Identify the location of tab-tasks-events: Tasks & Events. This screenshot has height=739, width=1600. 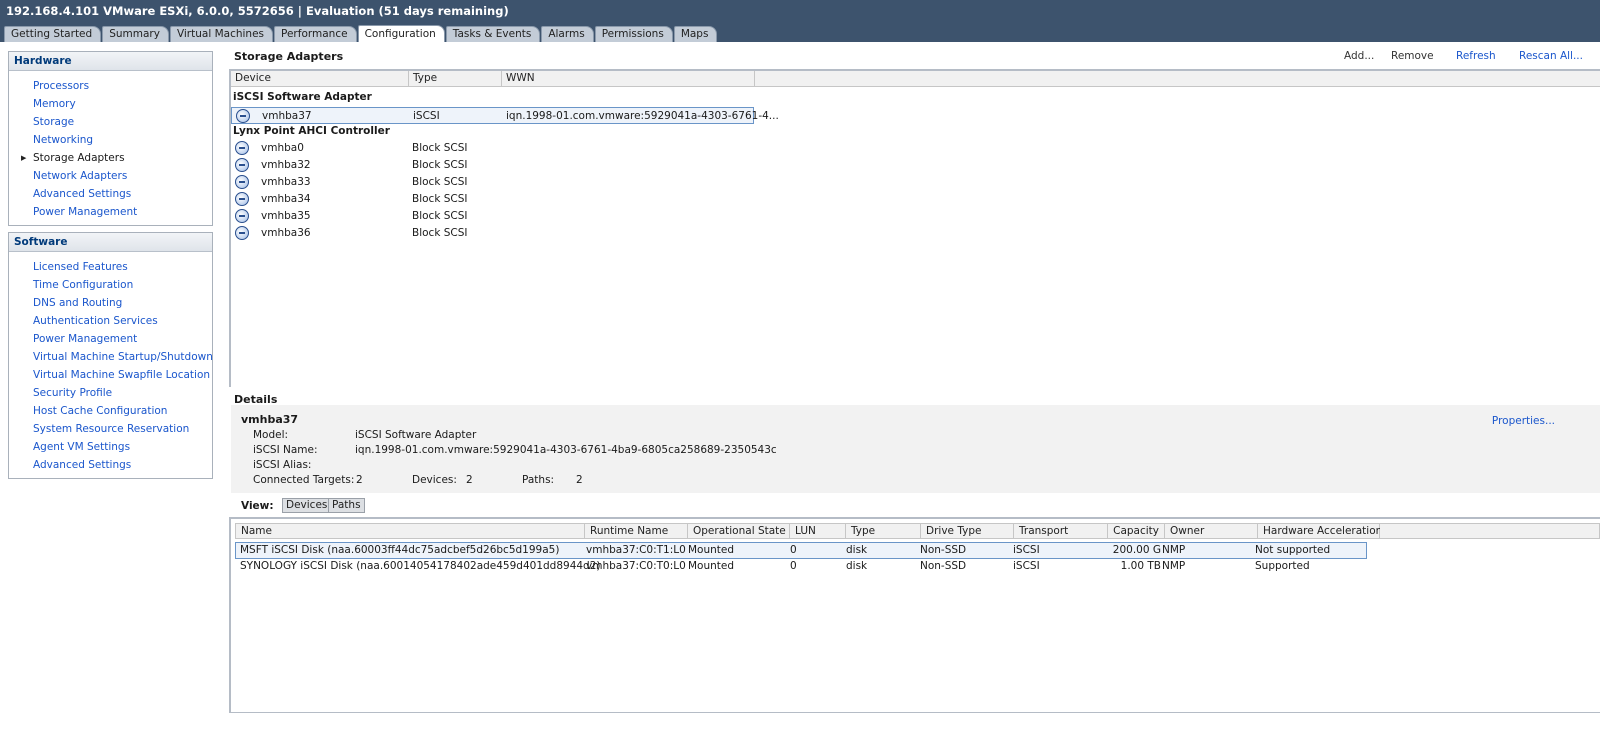
(493, 34).